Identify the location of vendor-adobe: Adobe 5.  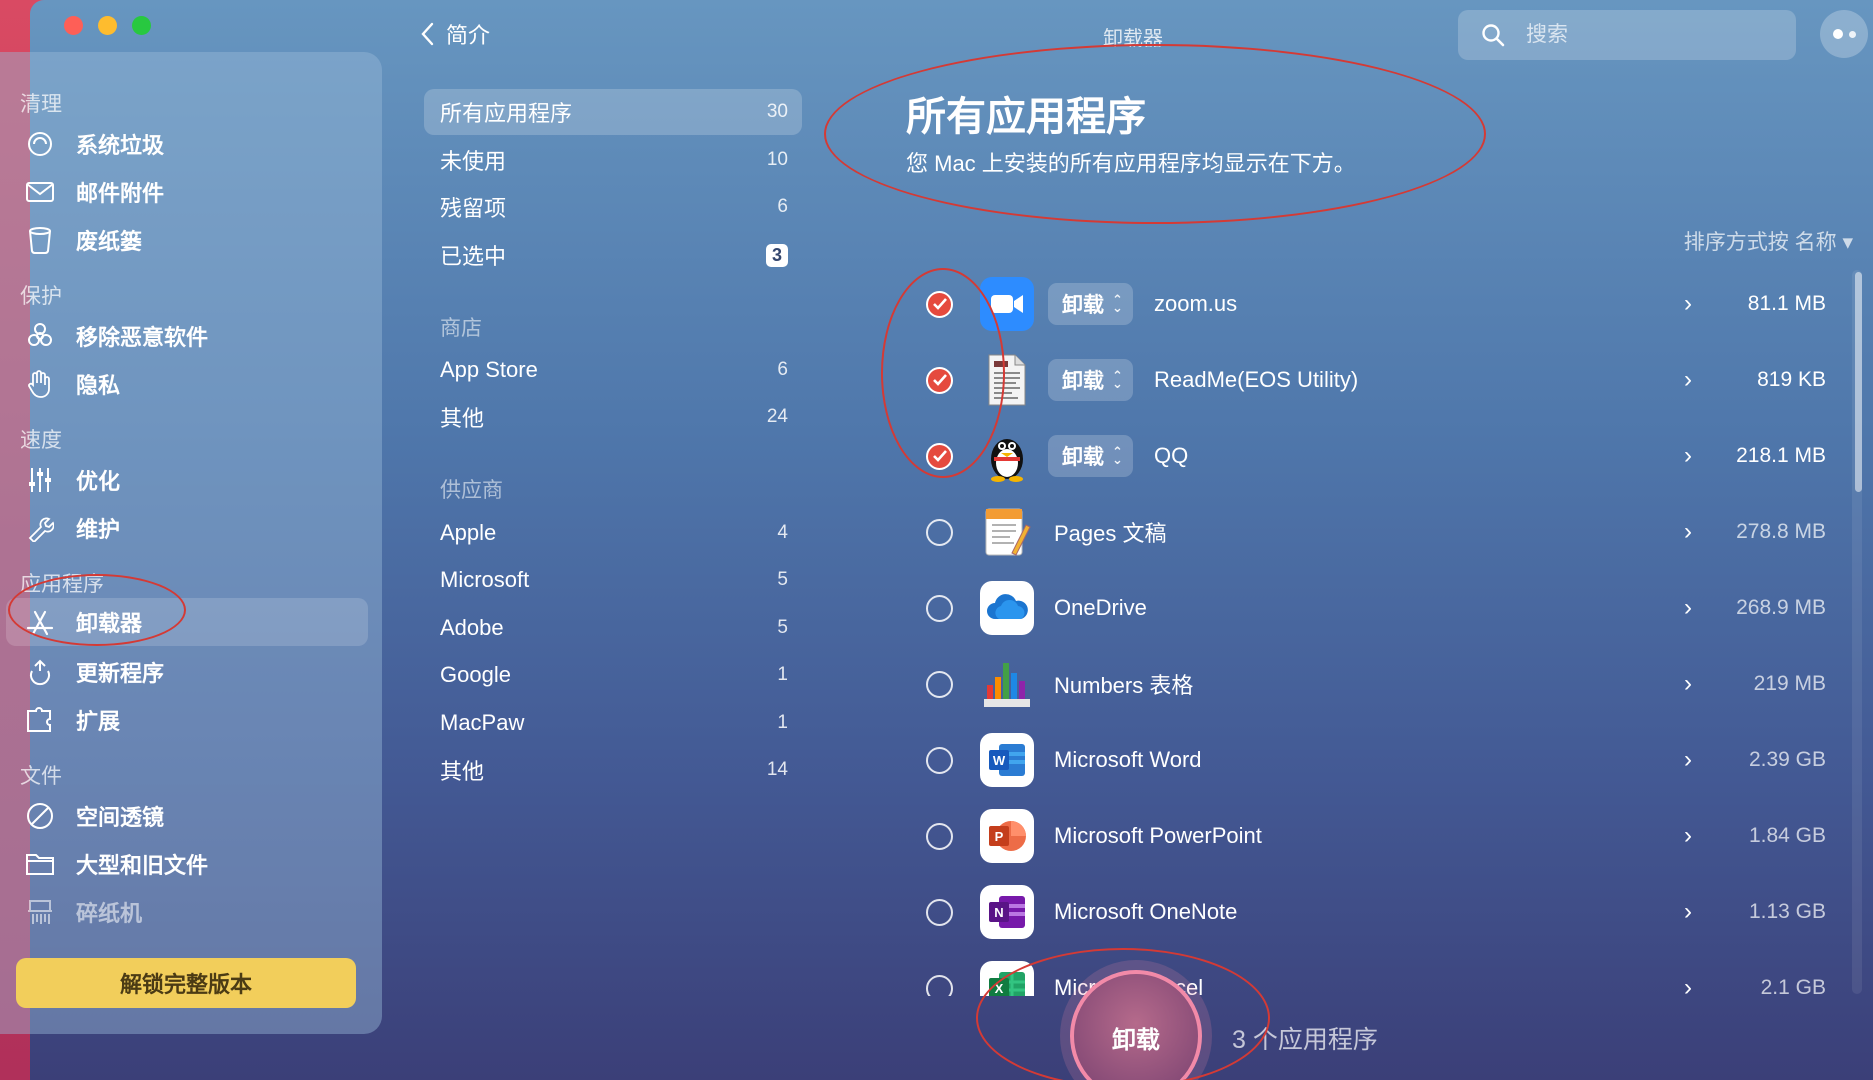
(613, 628).